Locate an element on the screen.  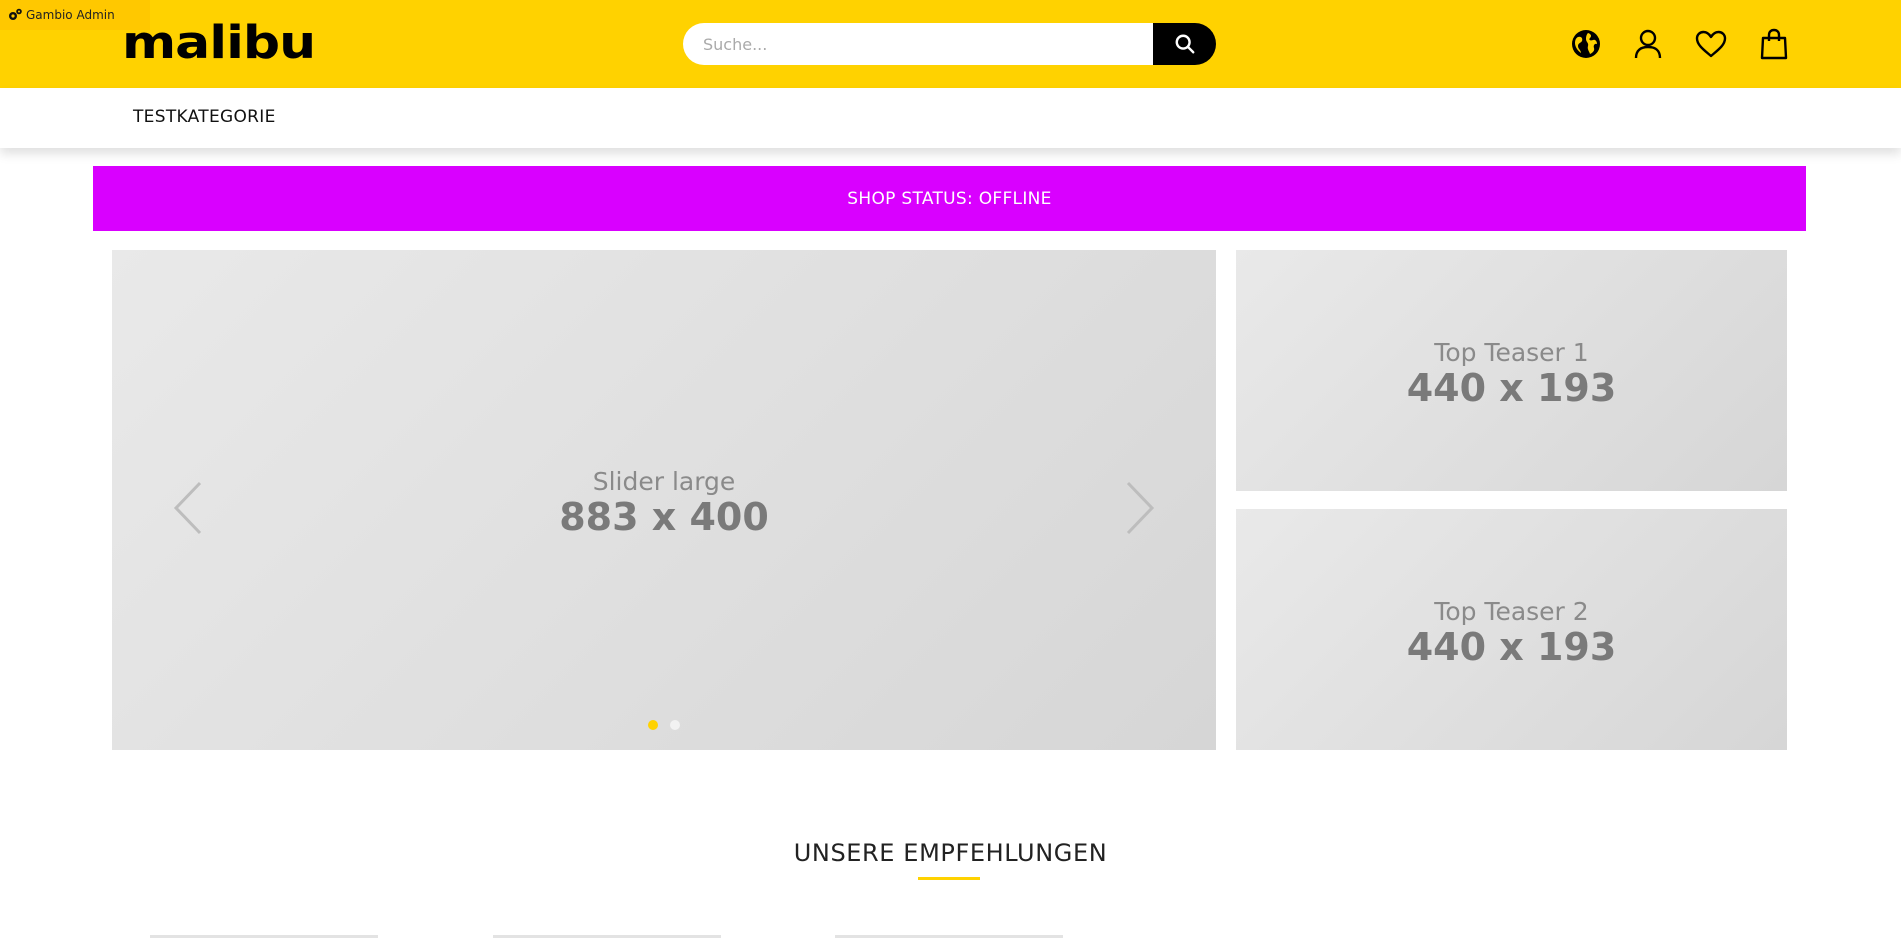
globe-icon is located at coordinates (1586, 44).